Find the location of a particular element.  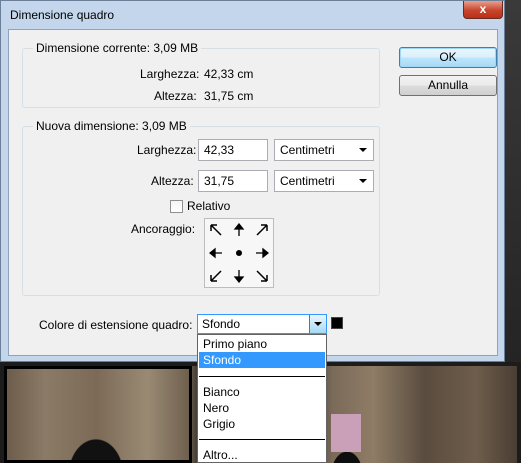

close-button: x is located at coordinates (483, 10).